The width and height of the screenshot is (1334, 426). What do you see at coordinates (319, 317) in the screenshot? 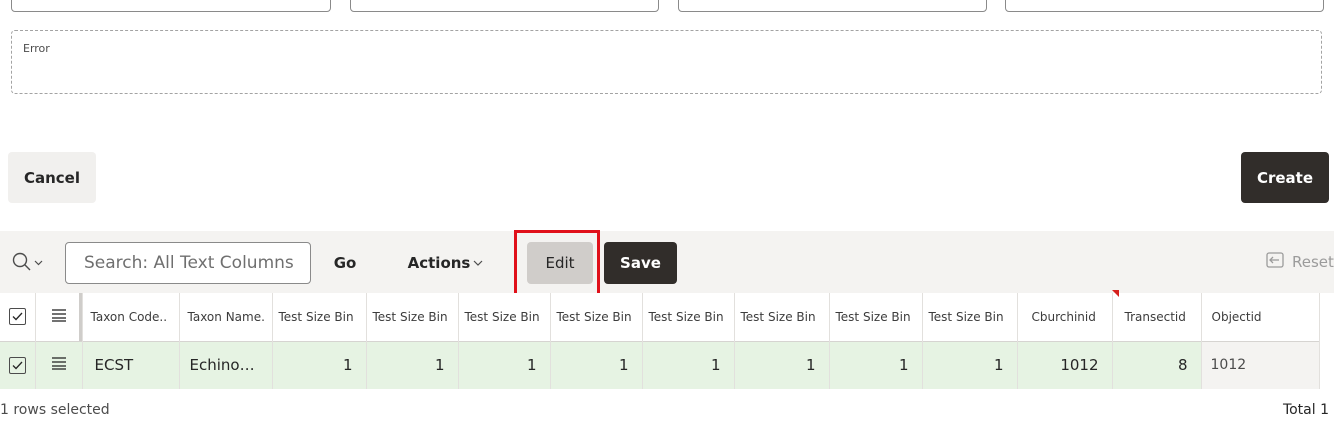
I see `column-header-test-size-bin-1: Test Size Bin` at bounding box center [319, 317].